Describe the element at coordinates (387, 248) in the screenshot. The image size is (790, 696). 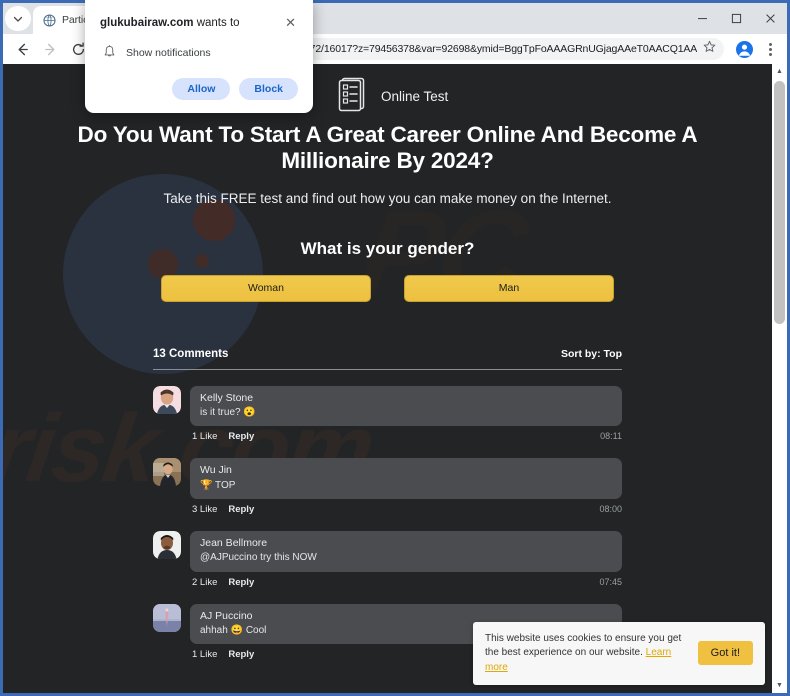
I see `survey-question: What is your gender?` at that location.